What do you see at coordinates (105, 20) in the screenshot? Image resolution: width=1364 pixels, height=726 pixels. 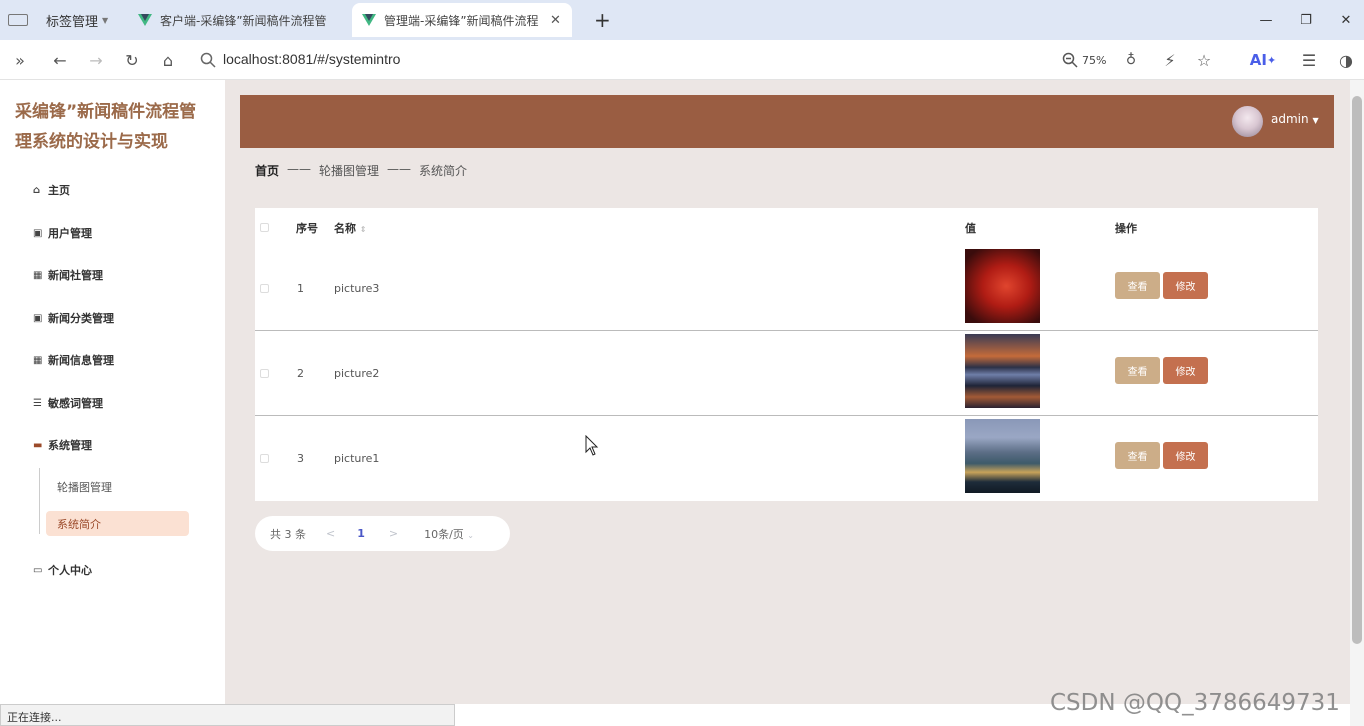 I see `chevron-down-icon: ▼` at bounding box center [105, 20].